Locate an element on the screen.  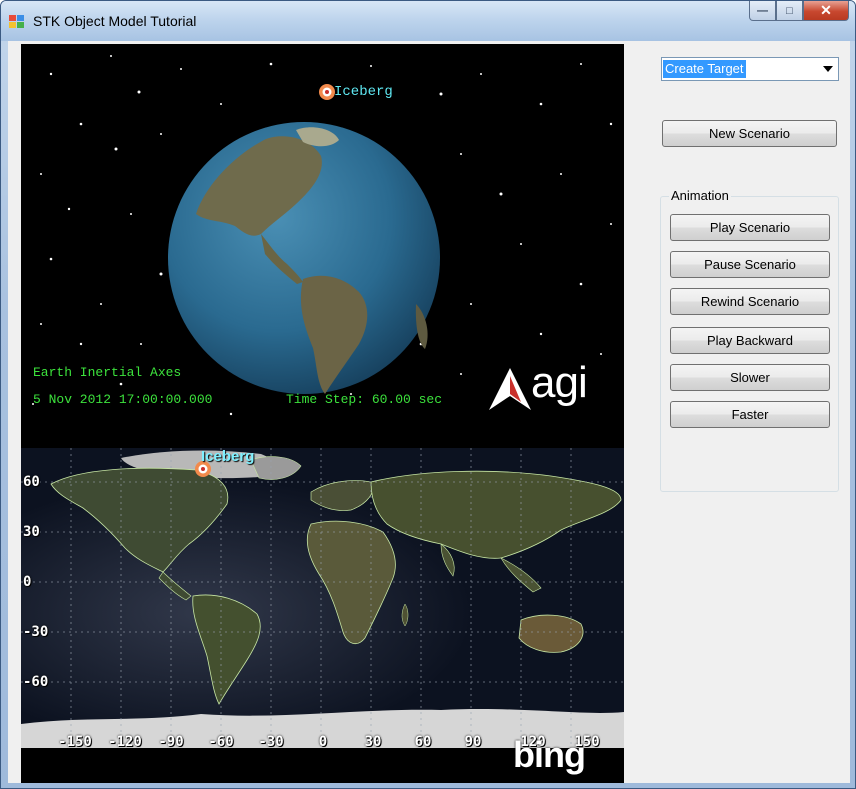
maximize-button: □ is located at coordinates (789, 11).